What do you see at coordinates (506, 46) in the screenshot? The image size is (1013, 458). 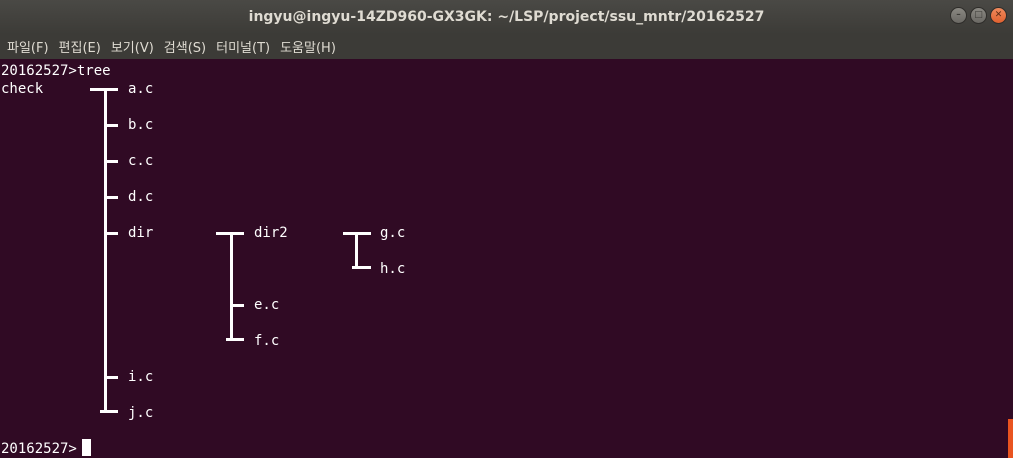 I see `menu-bar: 파일(F) 편집(E) 보기(V) 검색(S) 터미널(T) 도움말(H)` at bounding box center [506, 46].